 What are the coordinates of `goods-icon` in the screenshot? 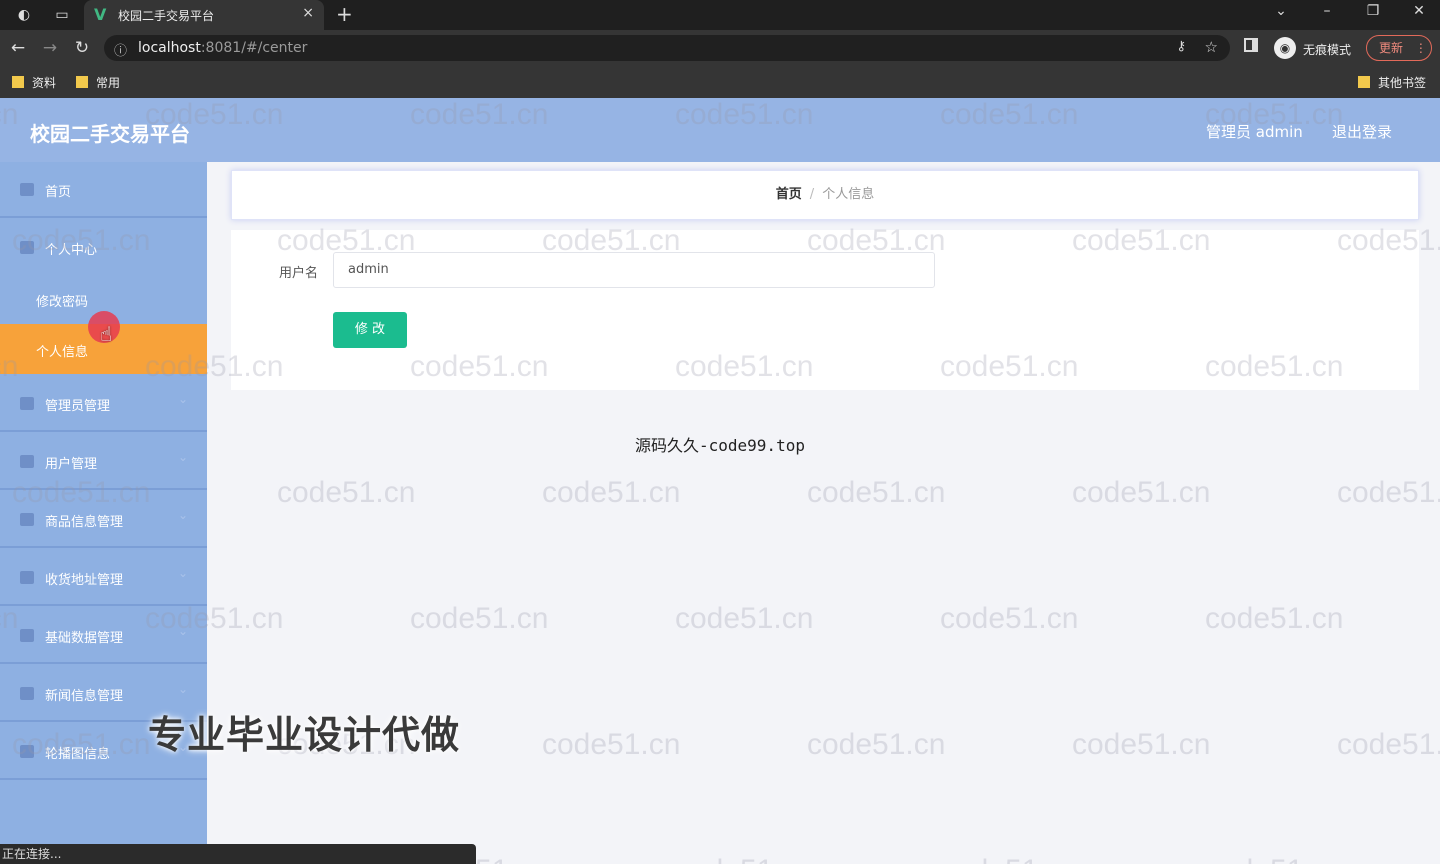 It's located at (27, 519).